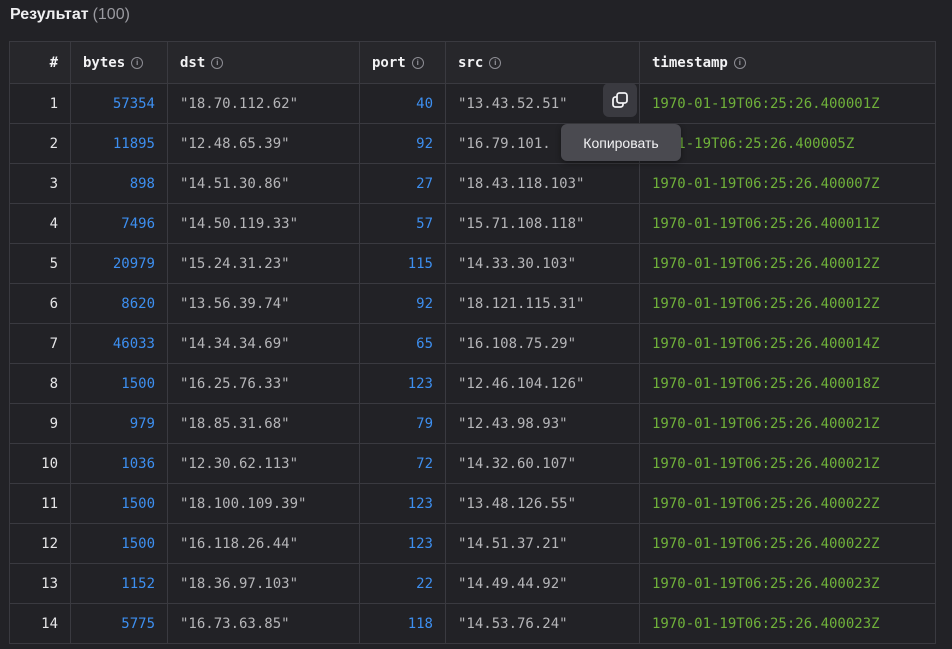 The width and height of the screenshot is (952, 649). What do you see at coordinates (263, 223) in the screenshot?
I see `dst-cell: "14.50.119.33"` at bounding box center [263, 223].